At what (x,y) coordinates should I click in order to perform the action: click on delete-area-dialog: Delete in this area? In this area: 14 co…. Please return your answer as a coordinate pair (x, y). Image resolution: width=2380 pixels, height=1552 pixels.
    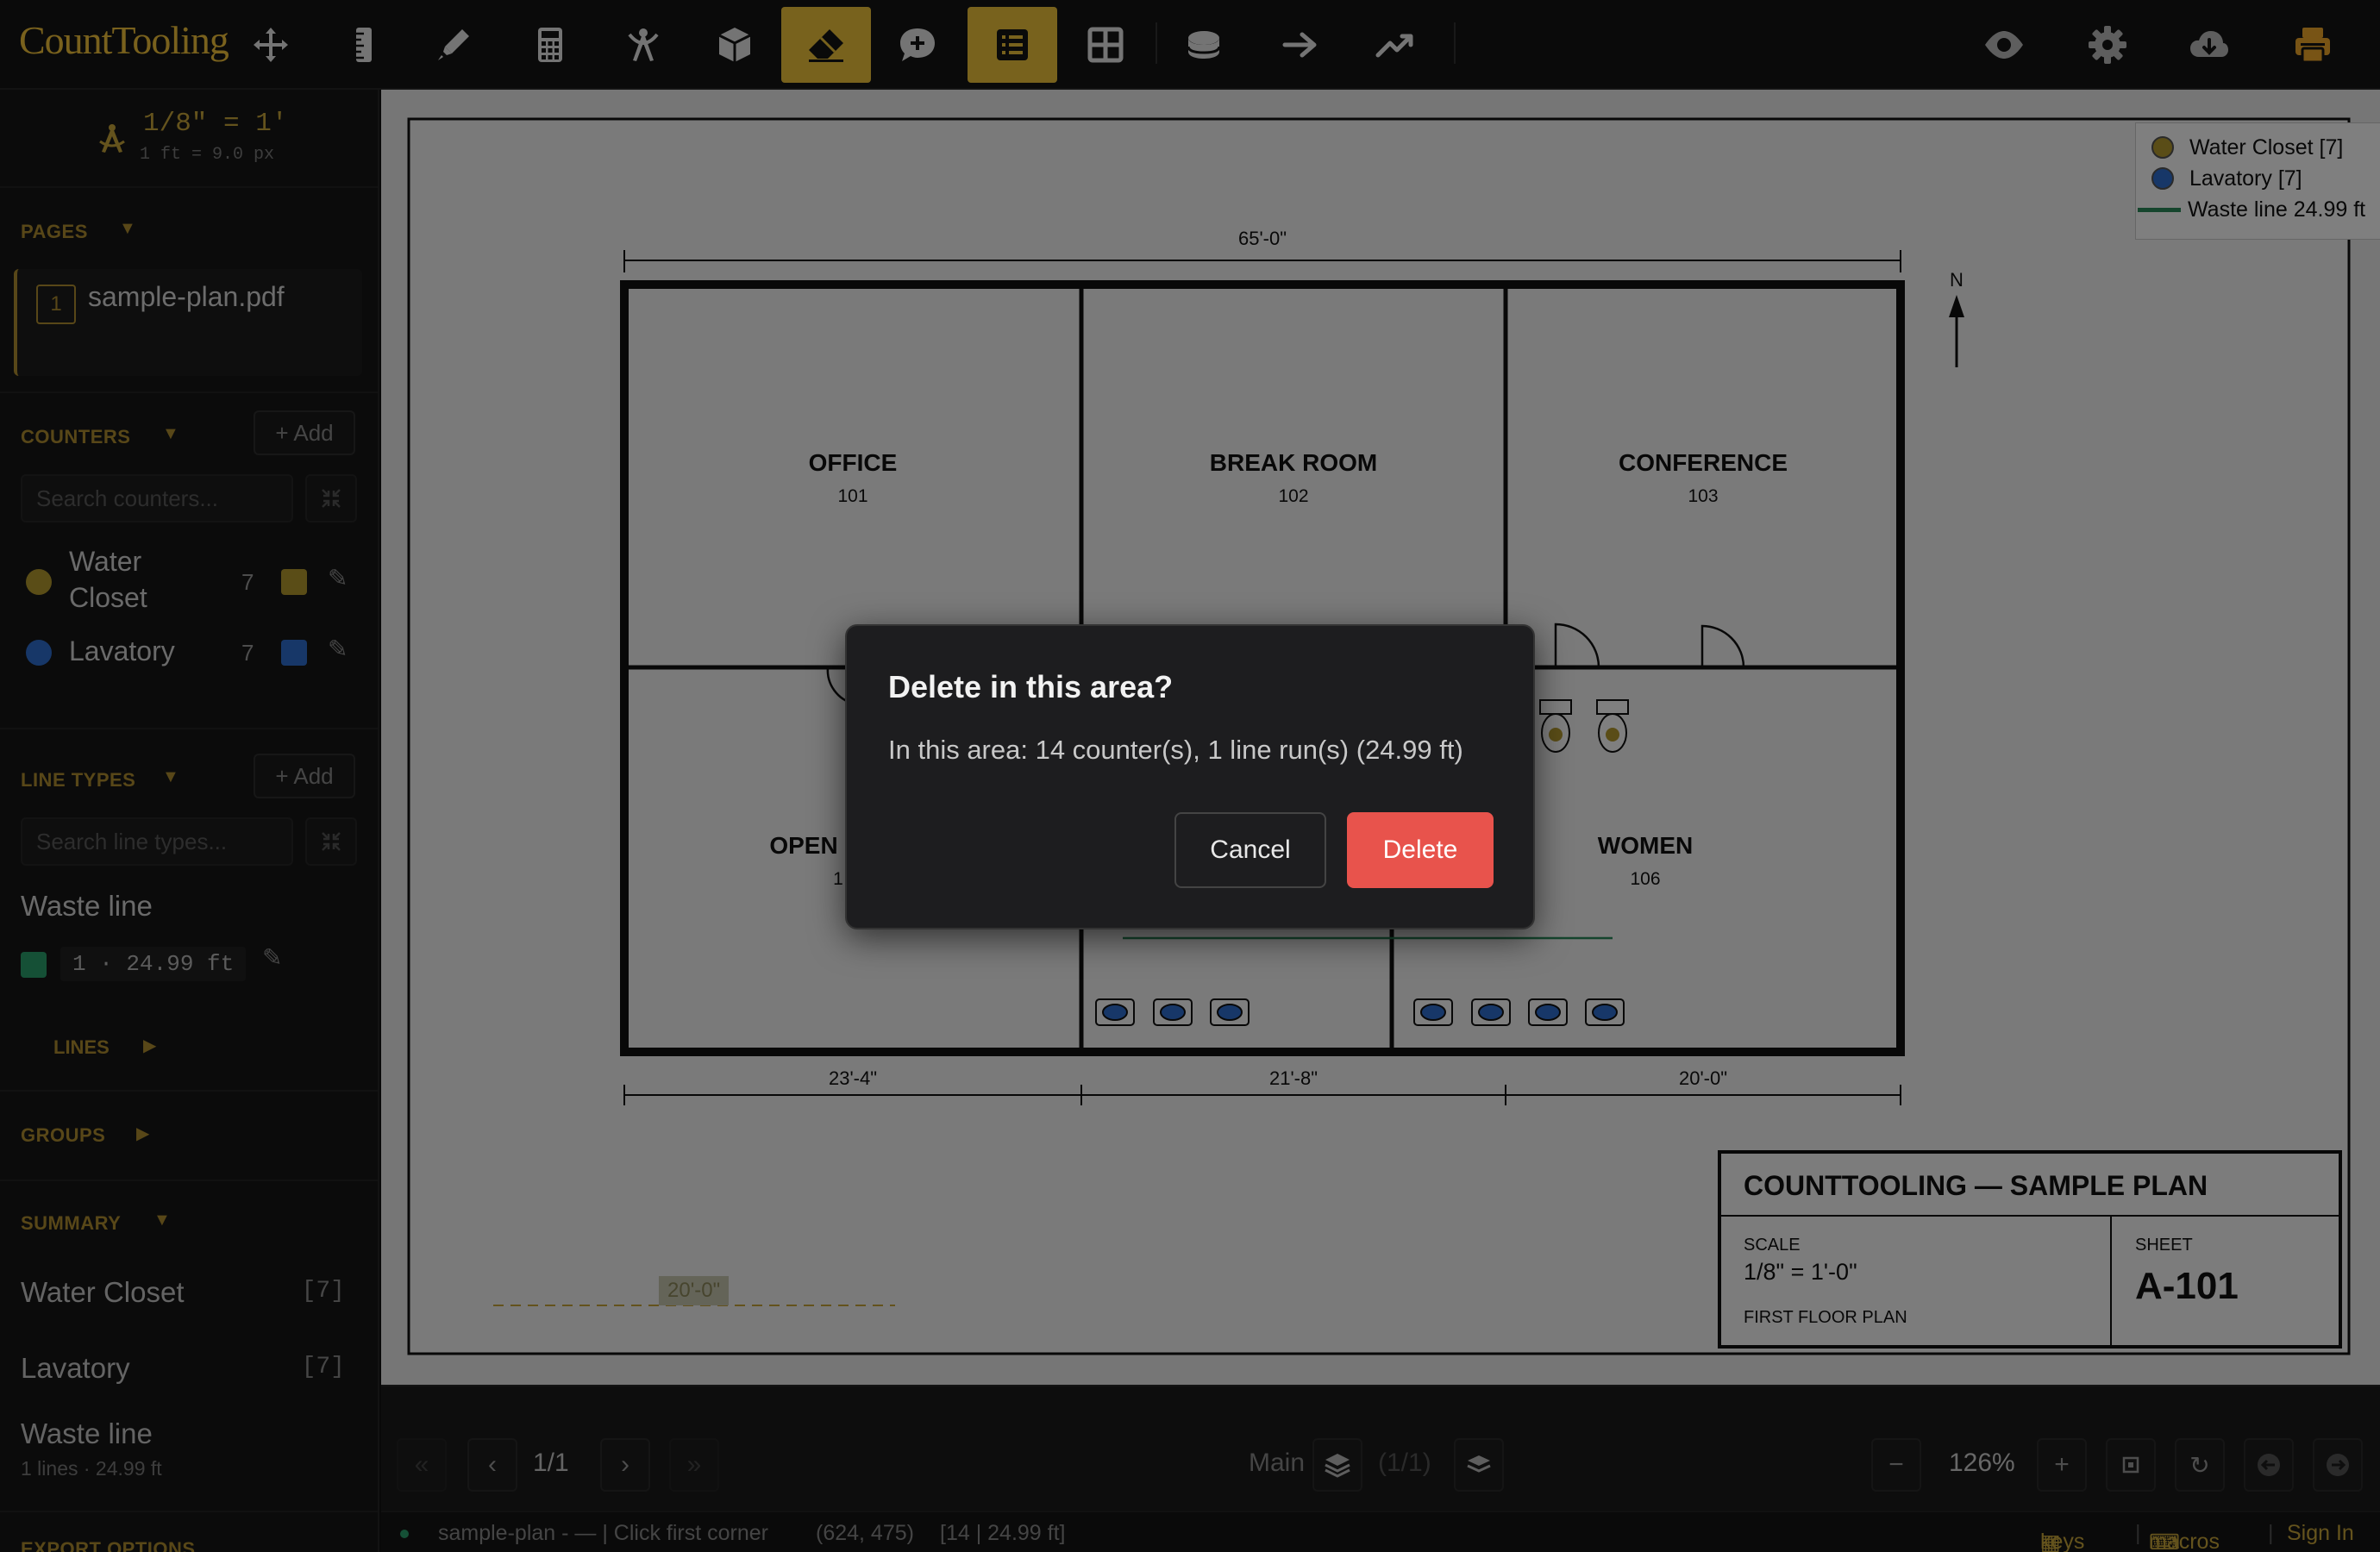
    Looking at the image, I should click on (1190, 777).